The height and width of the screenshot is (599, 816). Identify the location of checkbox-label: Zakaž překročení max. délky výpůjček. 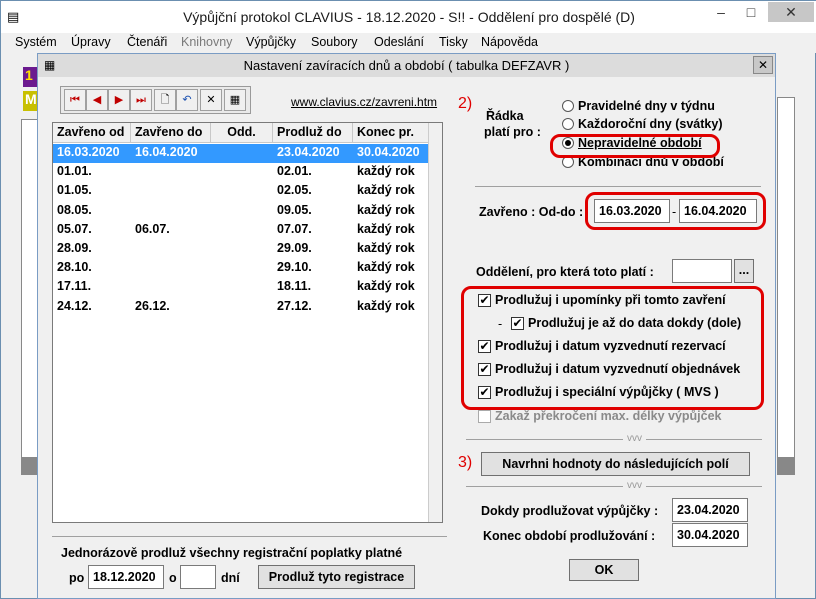
(608, 416).